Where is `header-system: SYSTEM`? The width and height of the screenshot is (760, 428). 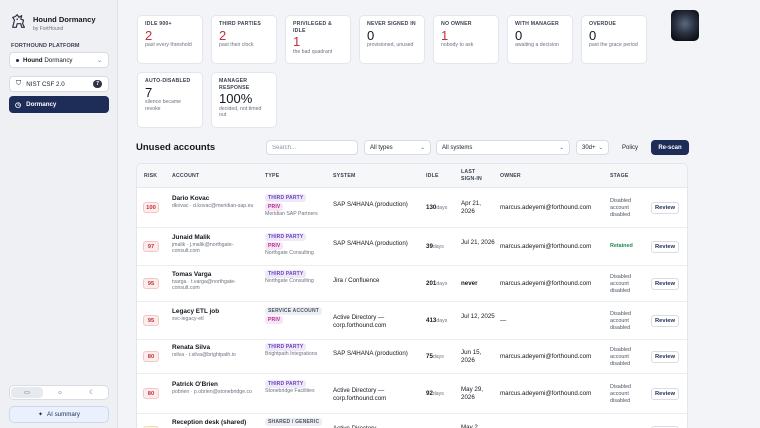
header-system: SYSTEM is located at coordinates (344, 176).